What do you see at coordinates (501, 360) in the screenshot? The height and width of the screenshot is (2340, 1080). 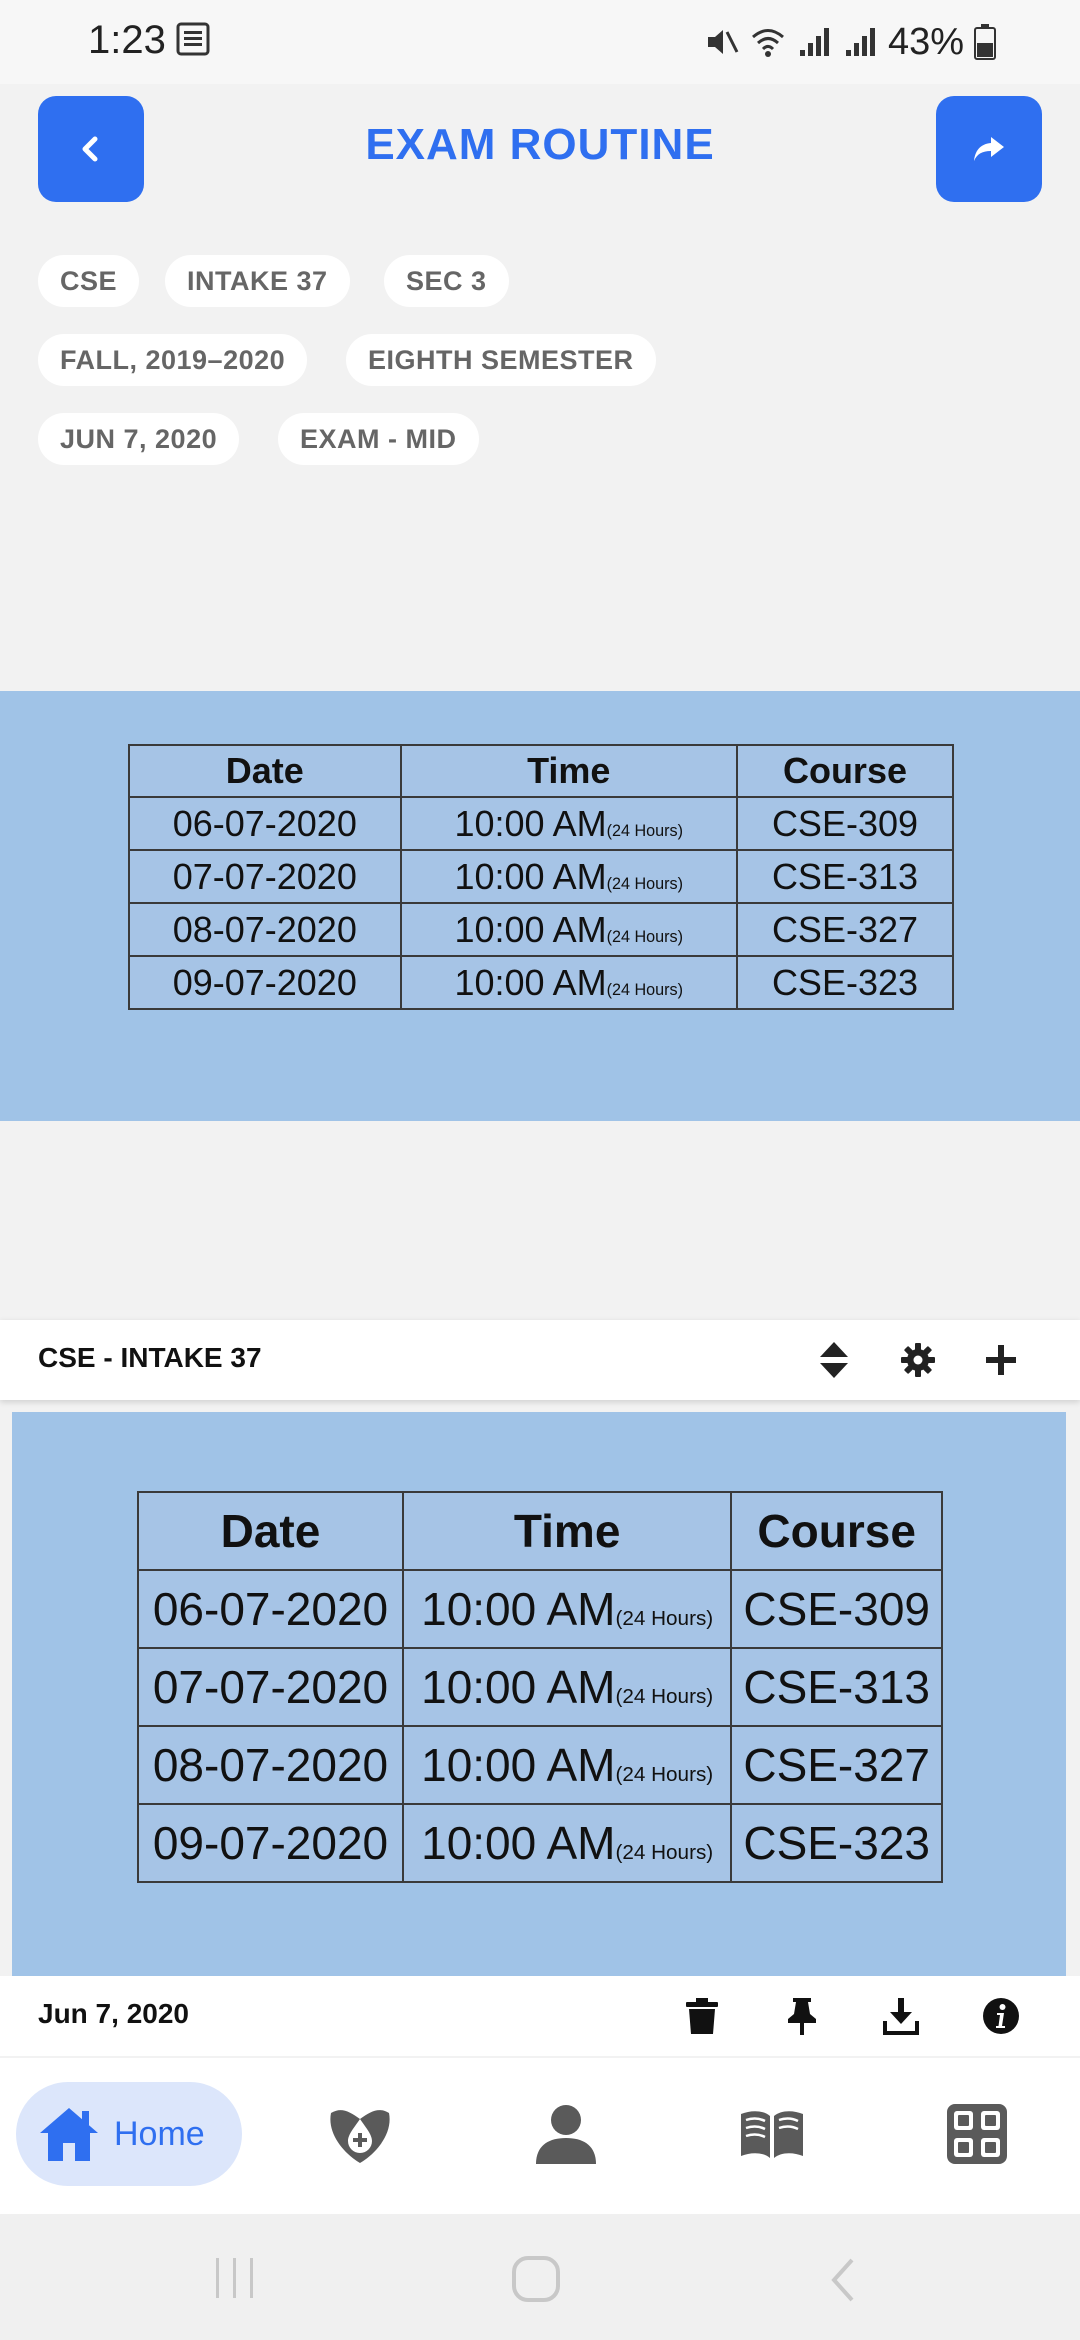 I see `chip-semester: EIGHTH SEMESTER` at bounding box center [501, 360].